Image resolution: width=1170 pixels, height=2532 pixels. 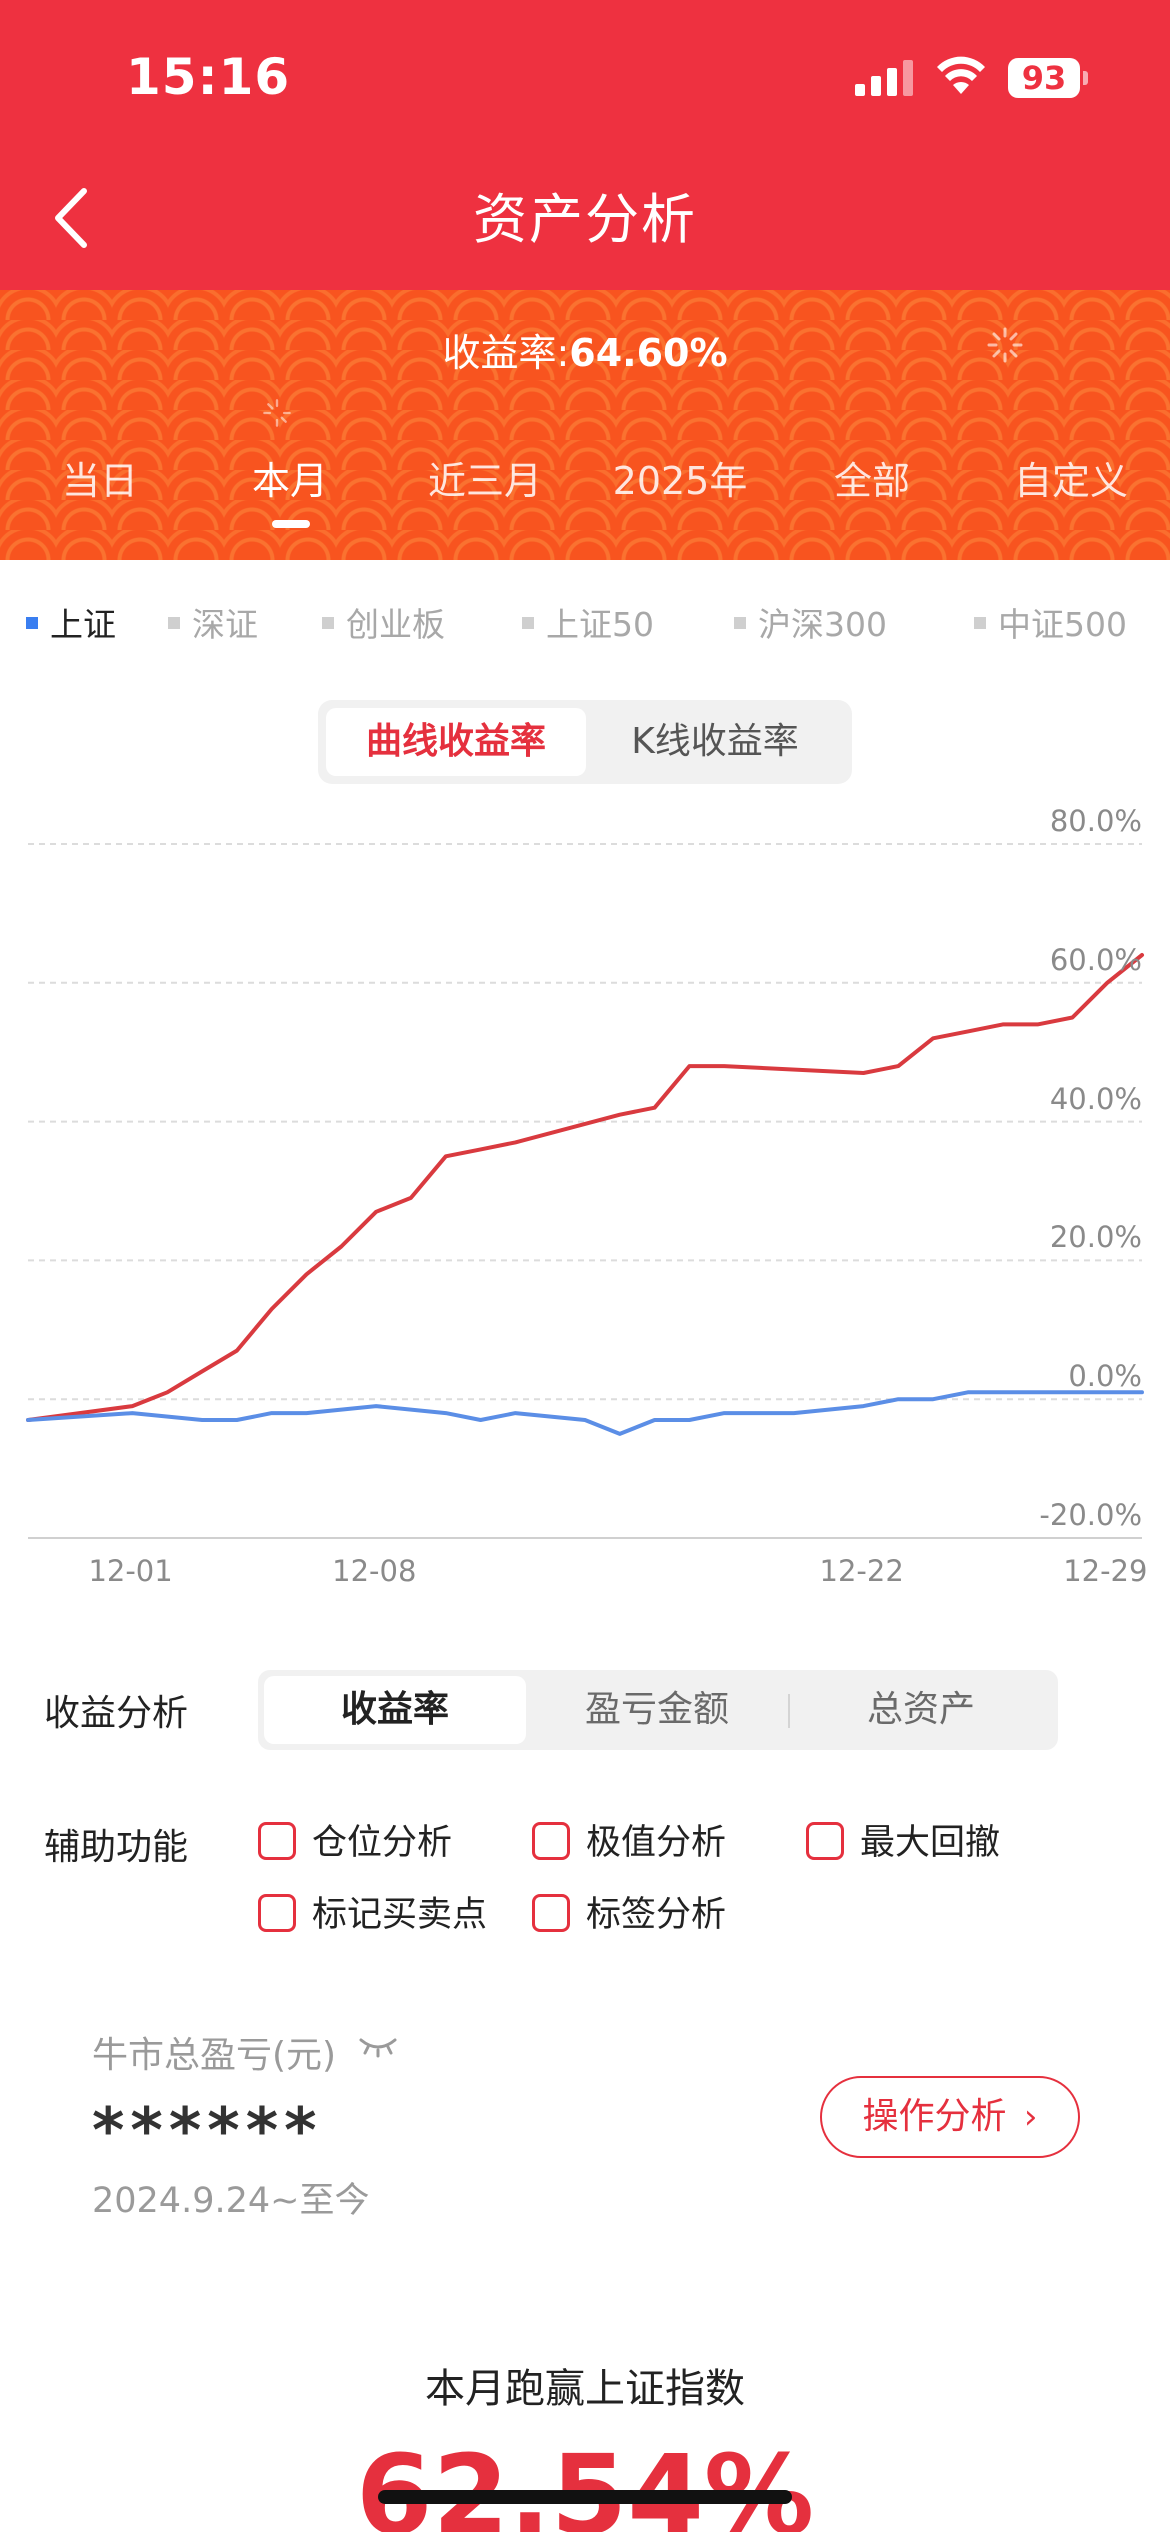 I want to click on period-tabs: 当日 本月 近三月 2025年 全部 自定义, so click(x=585, y=490).